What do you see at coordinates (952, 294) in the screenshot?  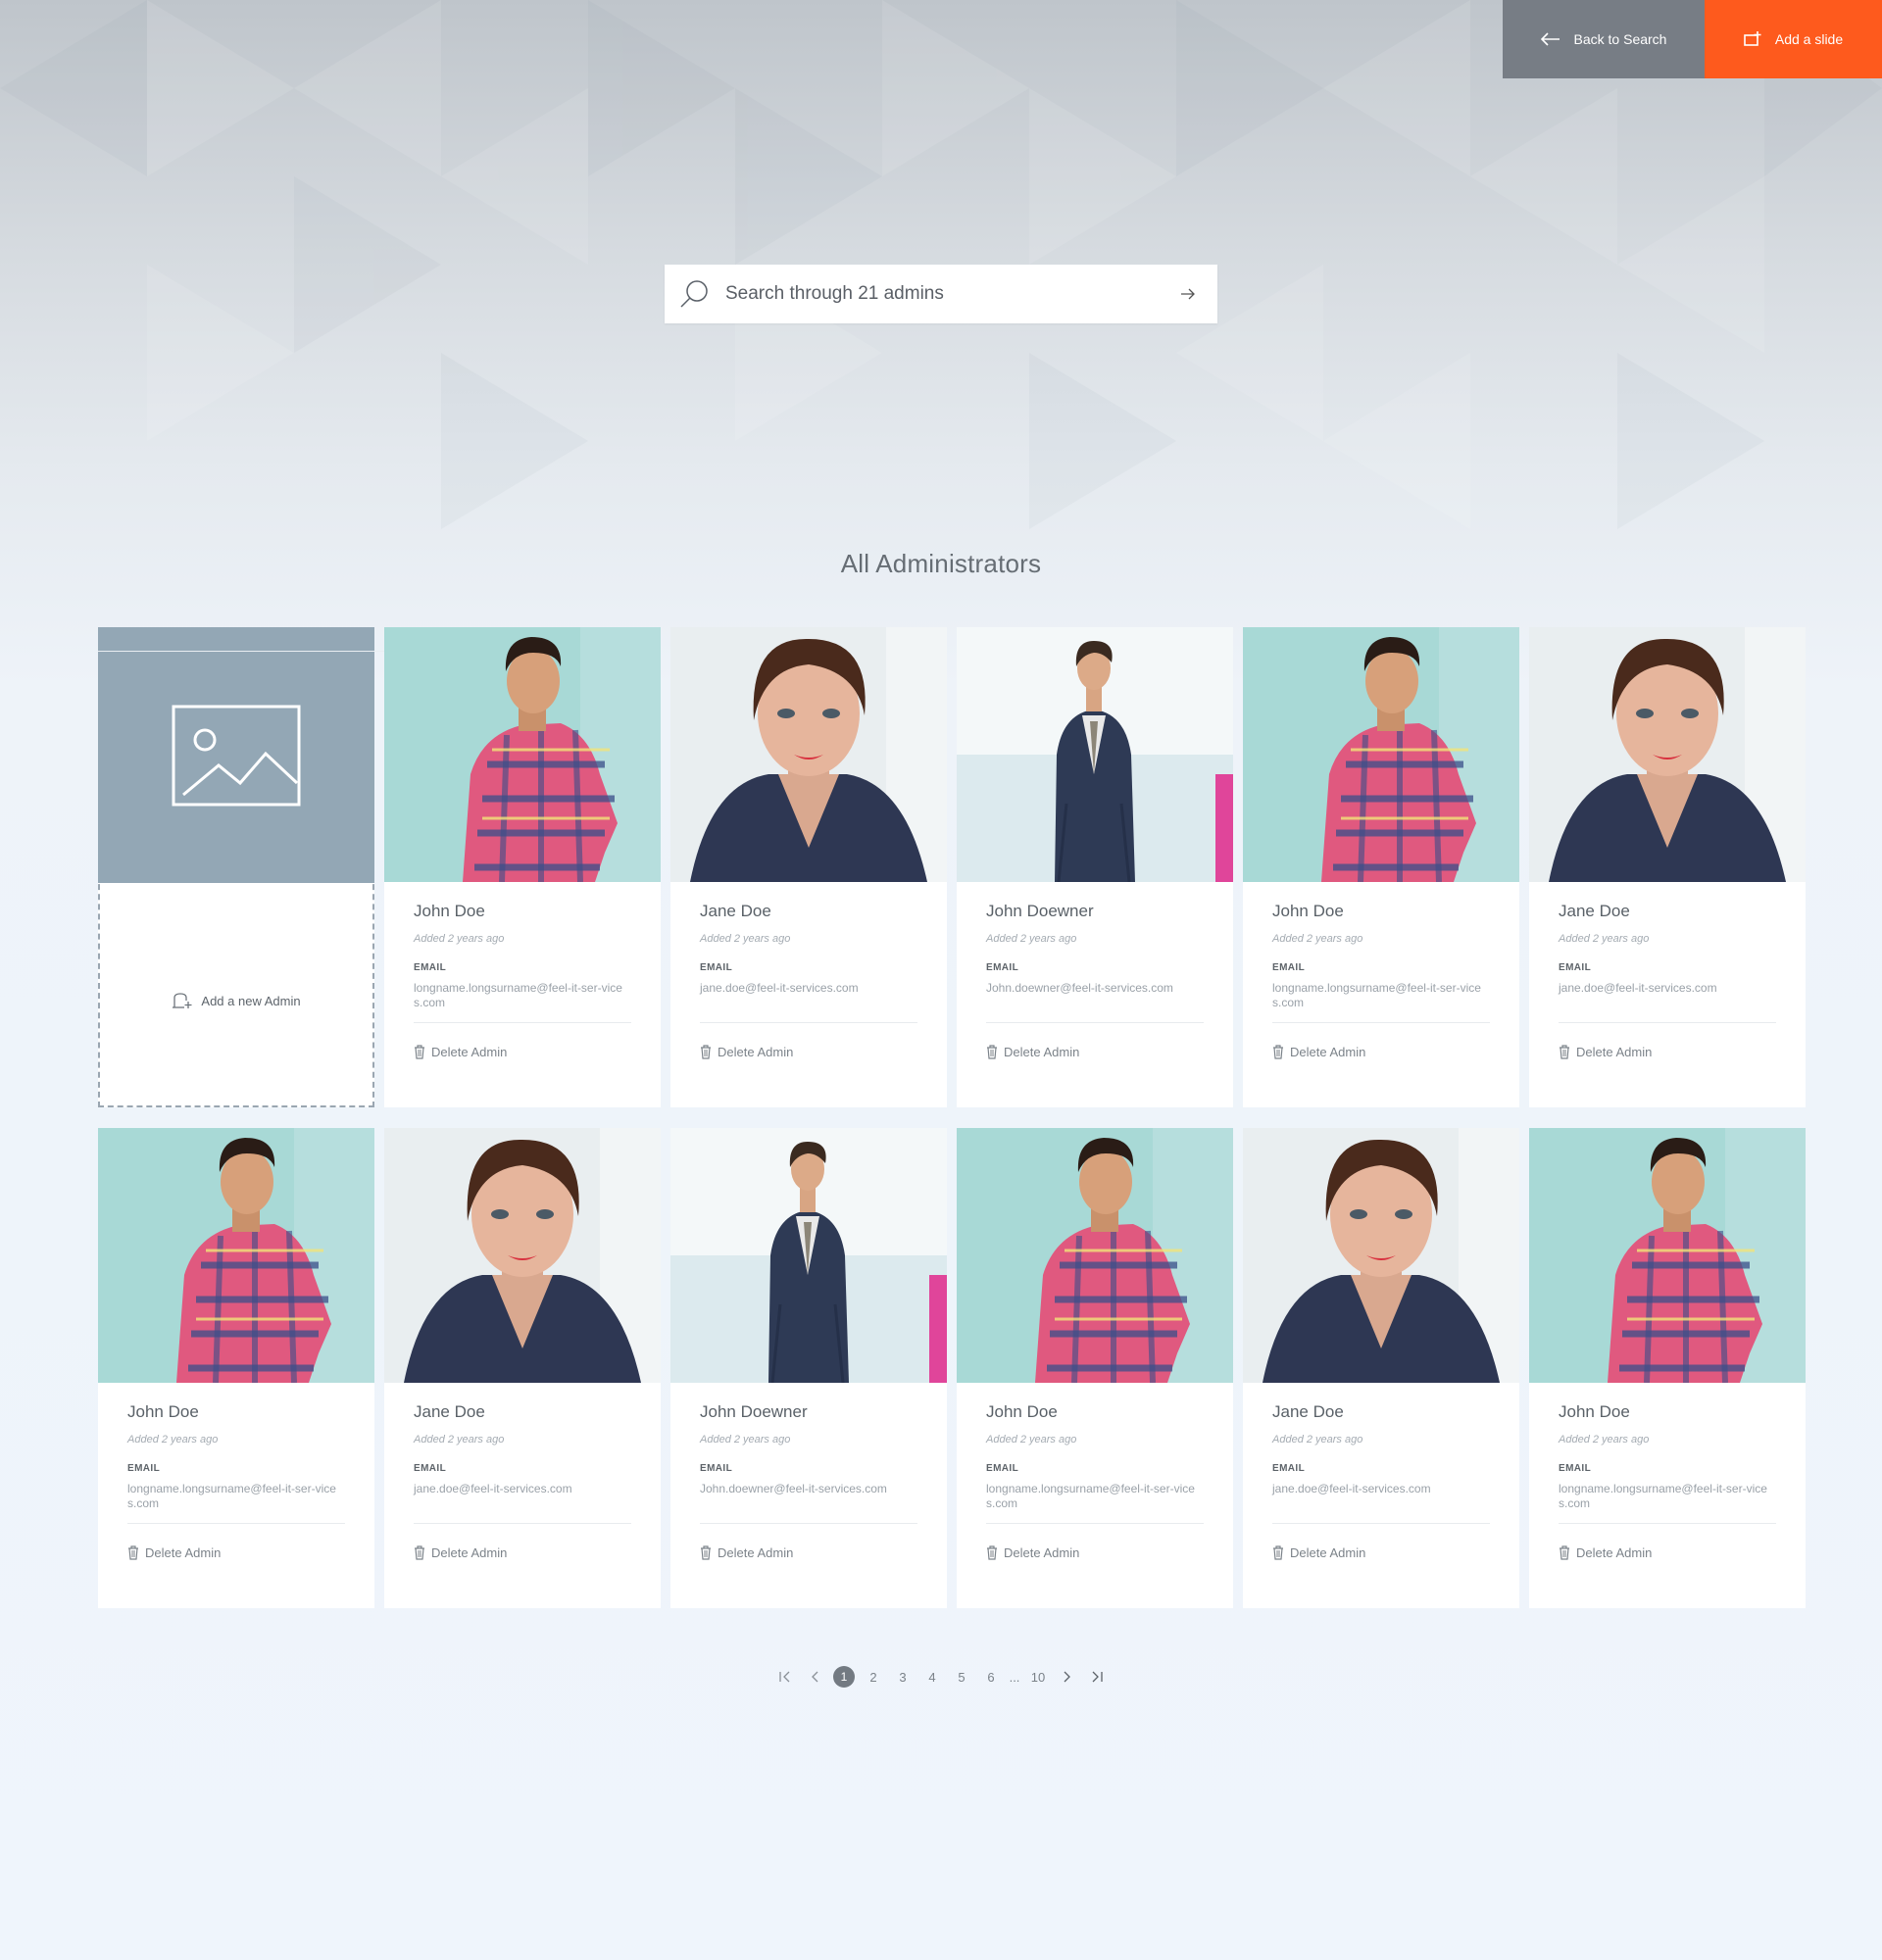 I see `search-input` at bounding box center [952, 294].